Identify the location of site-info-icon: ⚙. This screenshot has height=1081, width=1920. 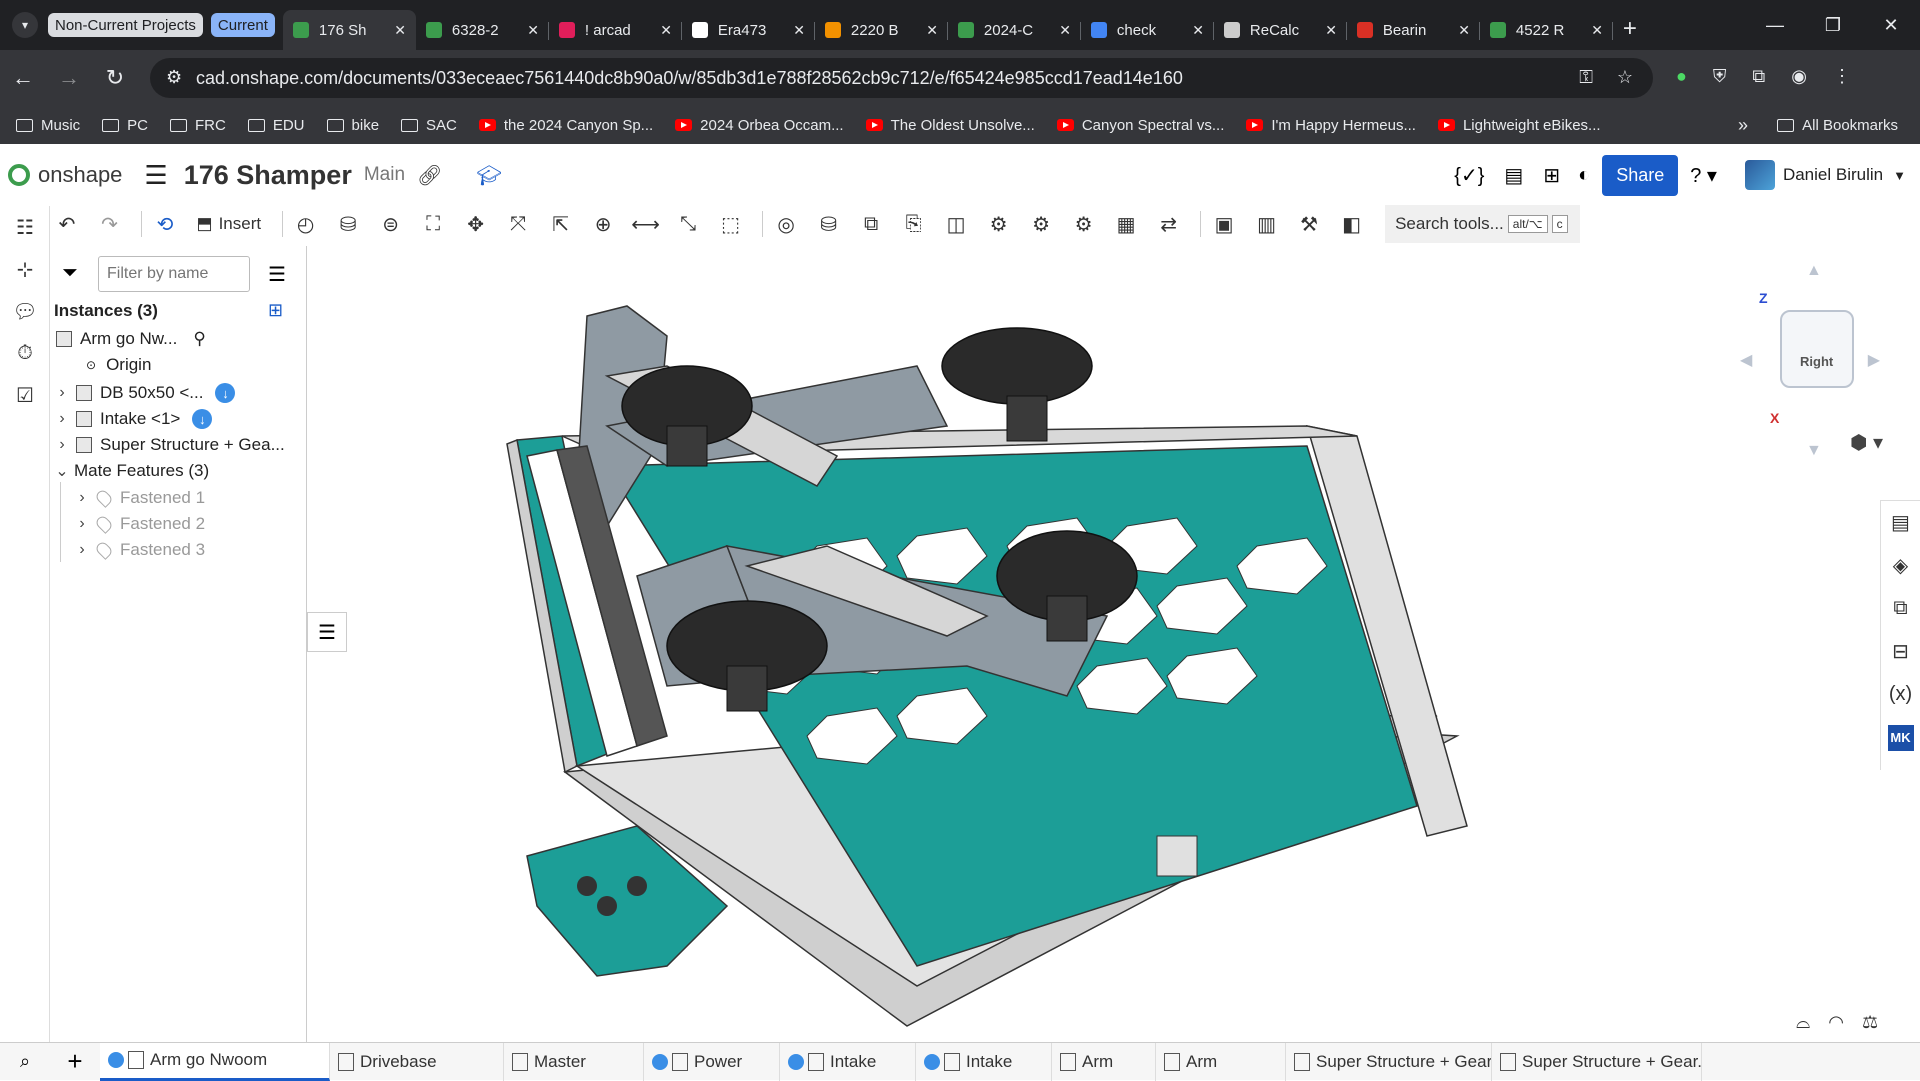
(174, 77).